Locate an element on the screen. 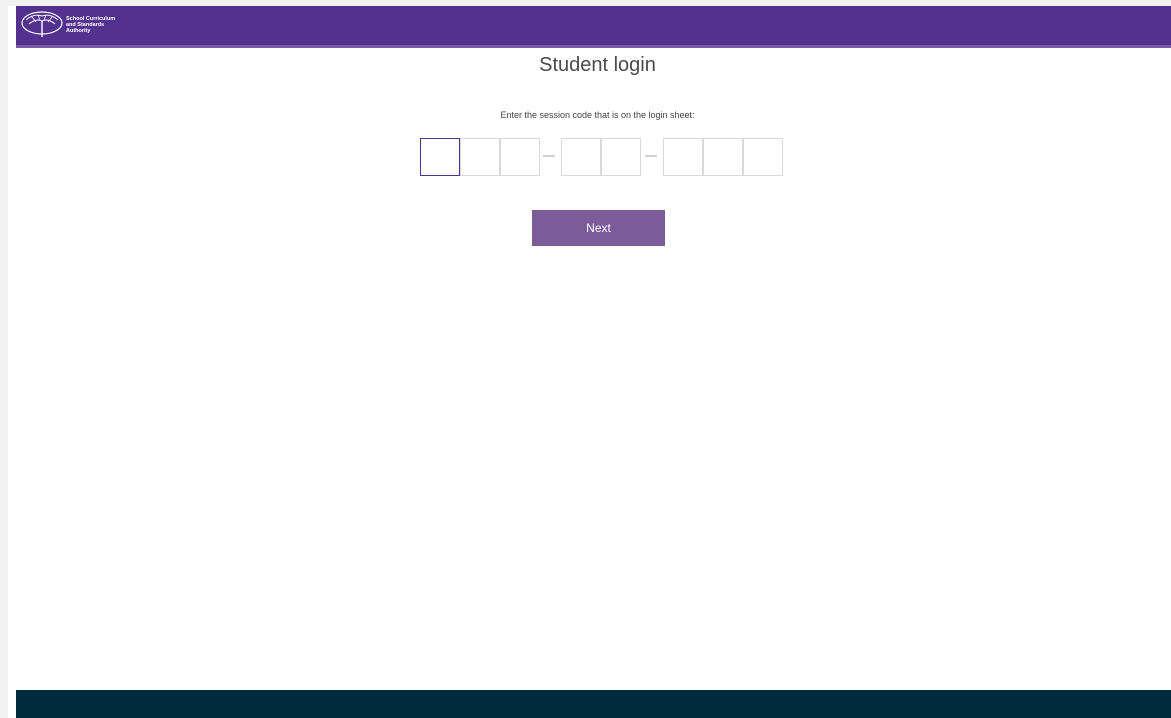 The image size is (1171, 718). site-footer is located at coordinates (593, 704).